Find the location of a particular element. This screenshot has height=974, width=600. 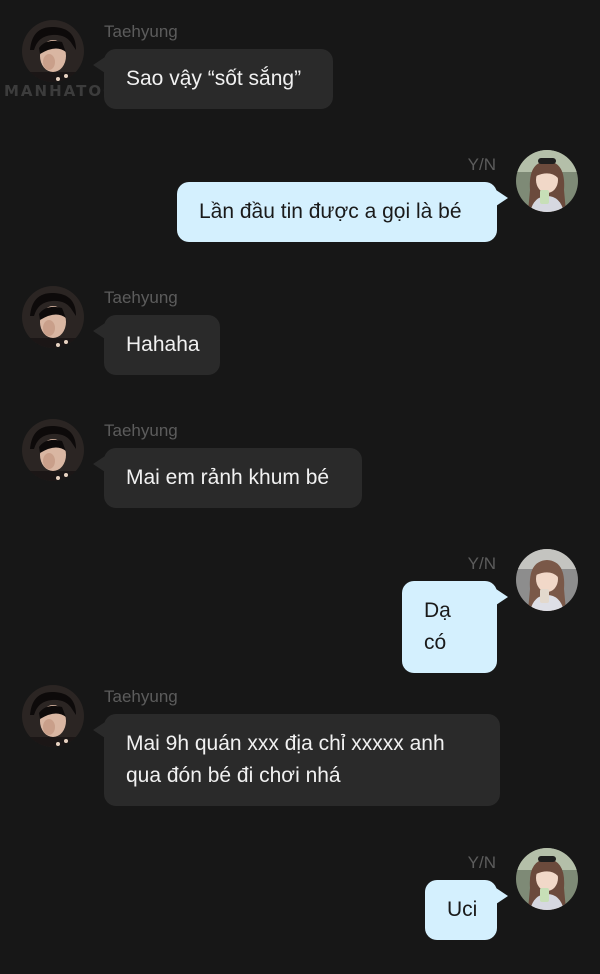

message-text: Mai em rảnh khum bé is located at coordinates (228, 477).